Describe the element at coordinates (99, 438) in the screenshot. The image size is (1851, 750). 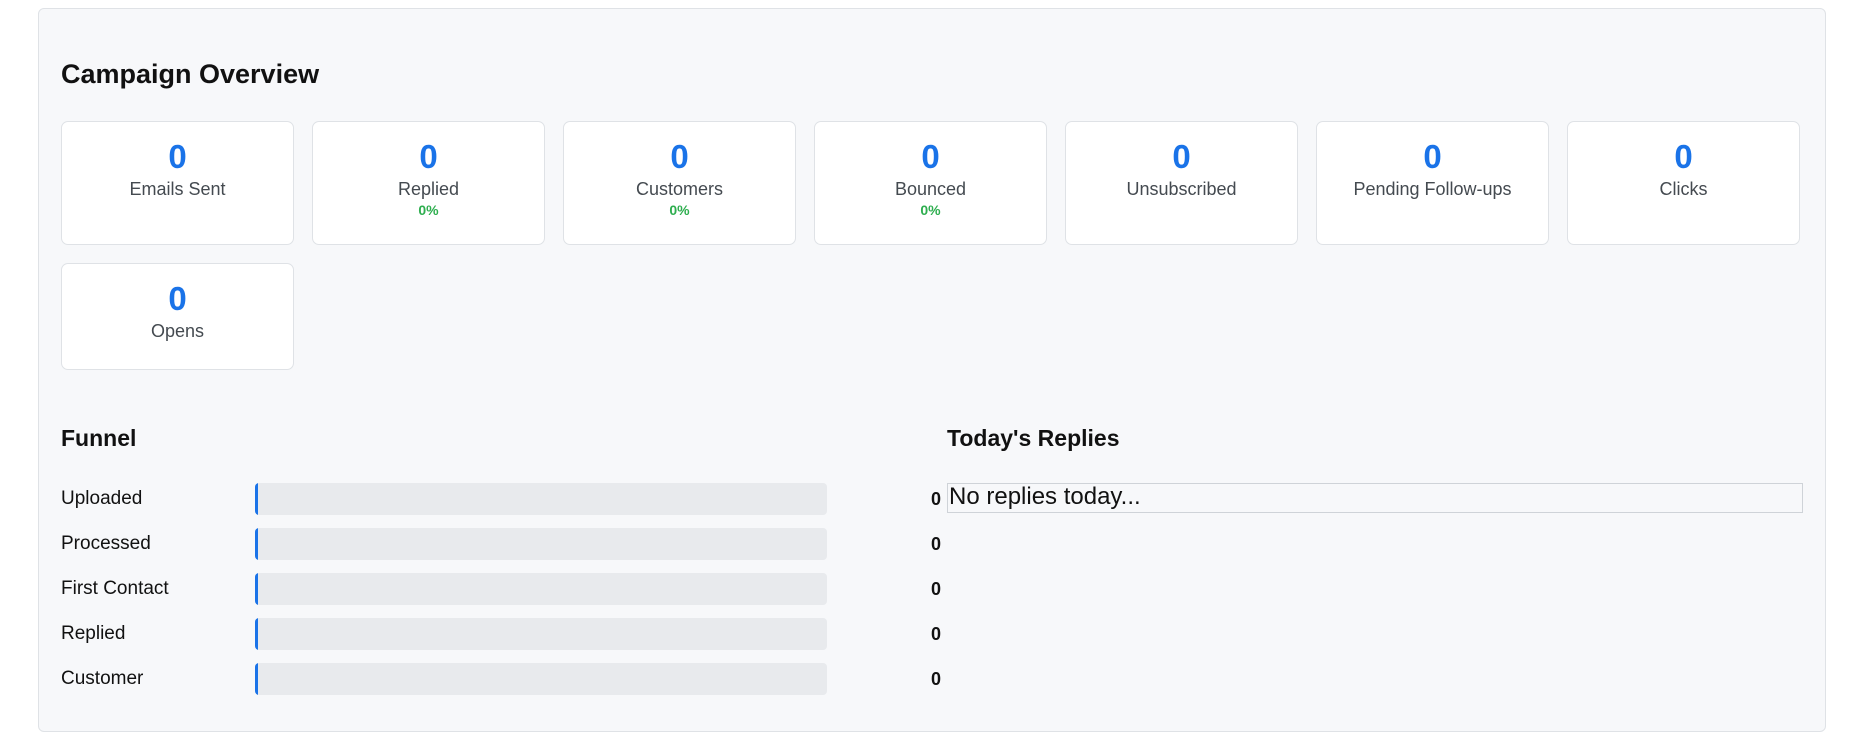
I see `funnel-title: Funnel` at that location.